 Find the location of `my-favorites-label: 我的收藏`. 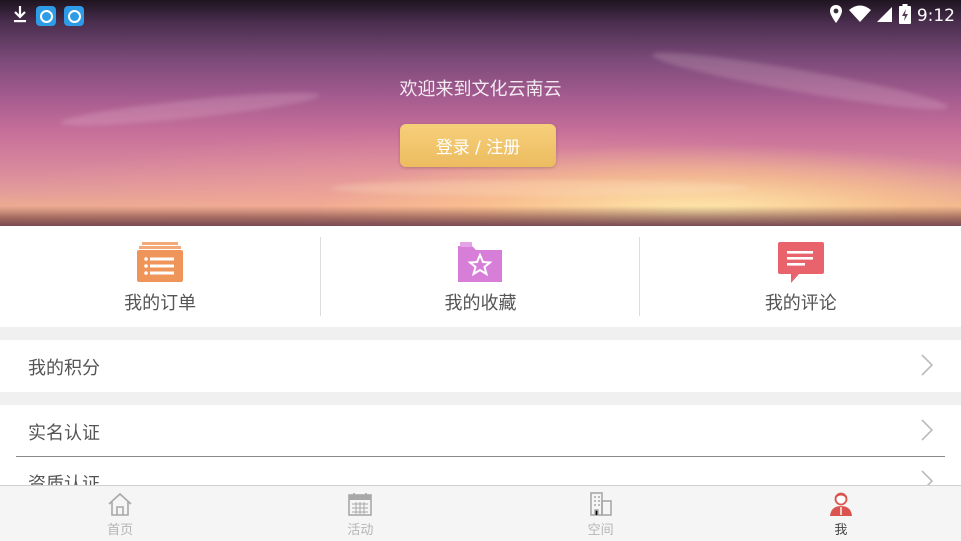

my-favorites-label: 我的收藏 is located at coordinates (480, 303).